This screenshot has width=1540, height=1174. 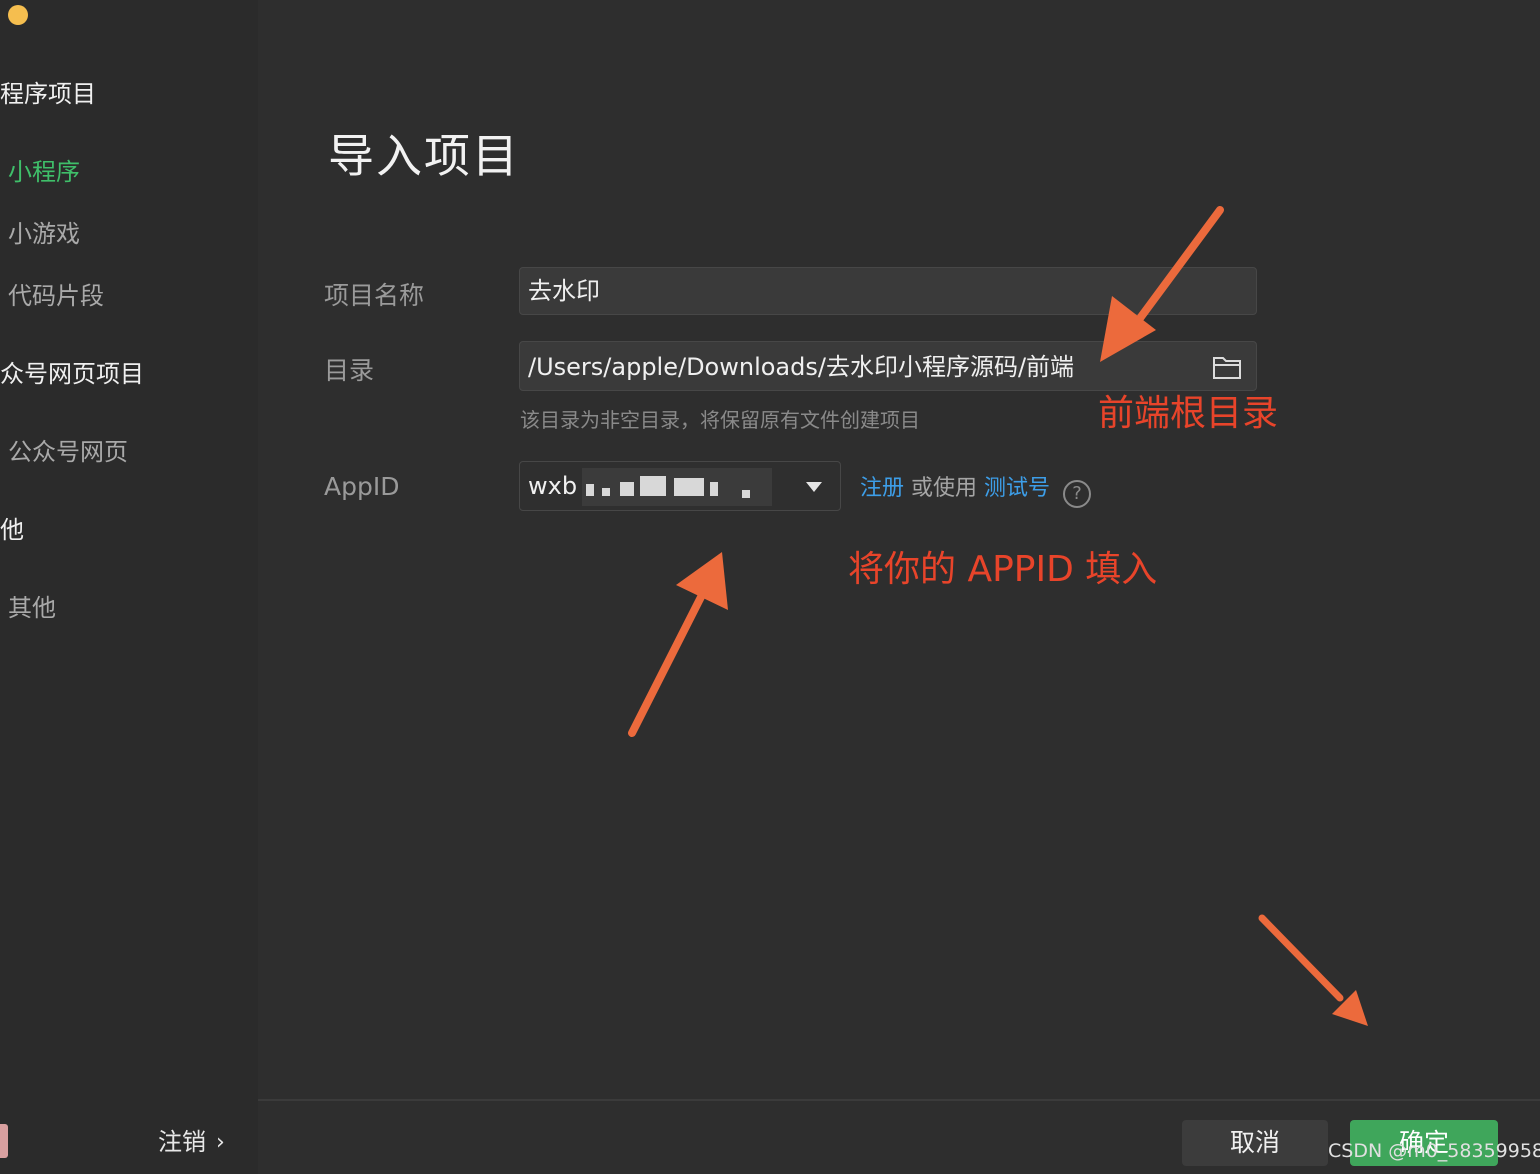 What do you see at coordinates (678, 644) in the screenshot?
I see `arrow-to-appid` at bounding box center [678, 644].